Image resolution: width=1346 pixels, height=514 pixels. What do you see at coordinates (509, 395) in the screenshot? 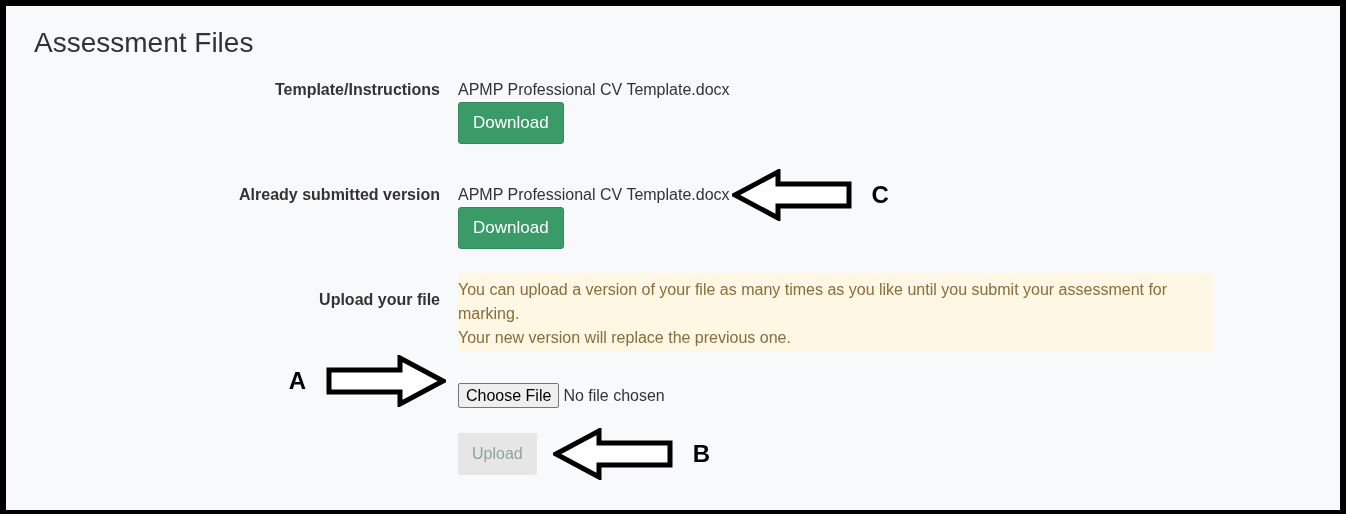
I see `choose-file-button: Choose File` at bounding box center [509, 395].